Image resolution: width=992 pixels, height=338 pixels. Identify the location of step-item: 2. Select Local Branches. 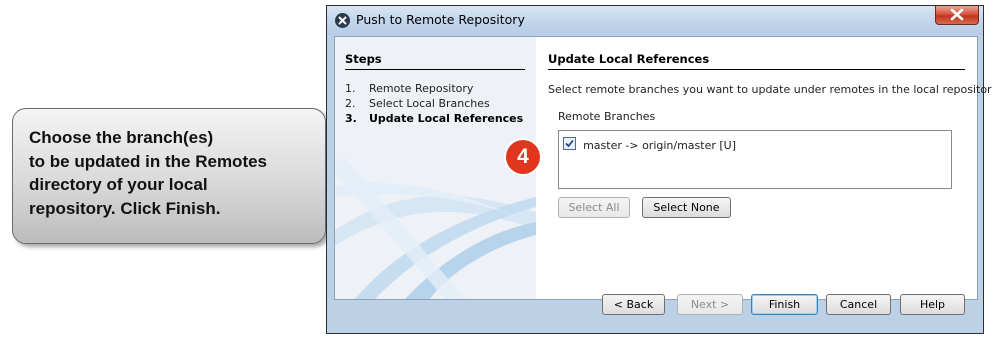
(417, 103).